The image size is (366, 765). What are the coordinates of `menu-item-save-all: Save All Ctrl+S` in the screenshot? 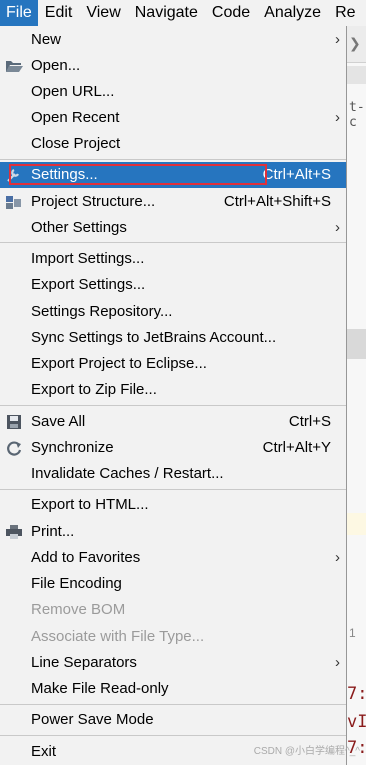 It's located at (173, 422).